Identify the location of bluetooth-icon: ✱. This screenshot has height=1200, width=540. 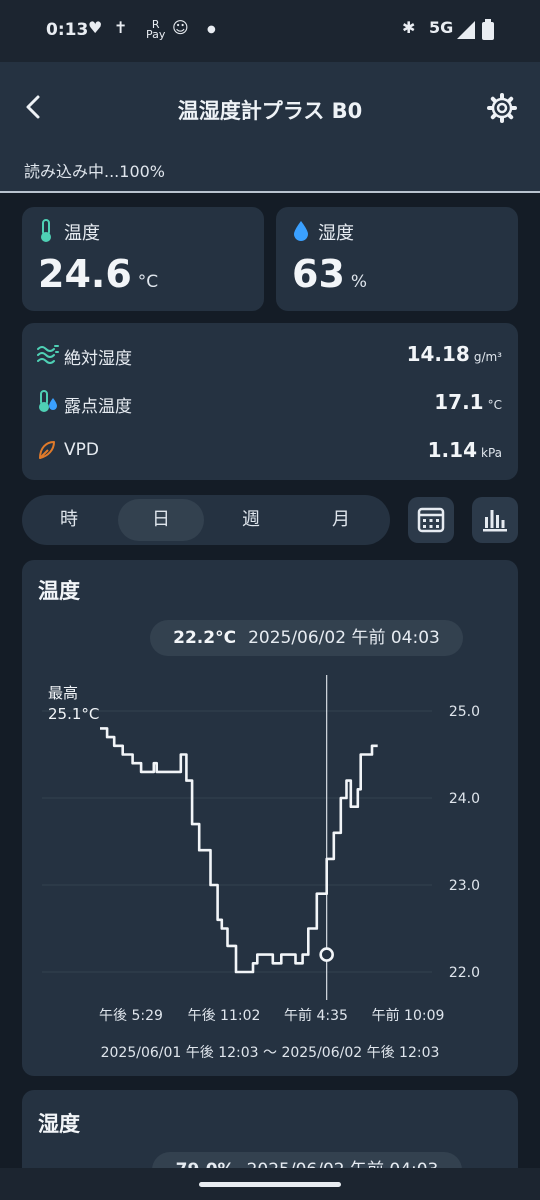
(409, 27).